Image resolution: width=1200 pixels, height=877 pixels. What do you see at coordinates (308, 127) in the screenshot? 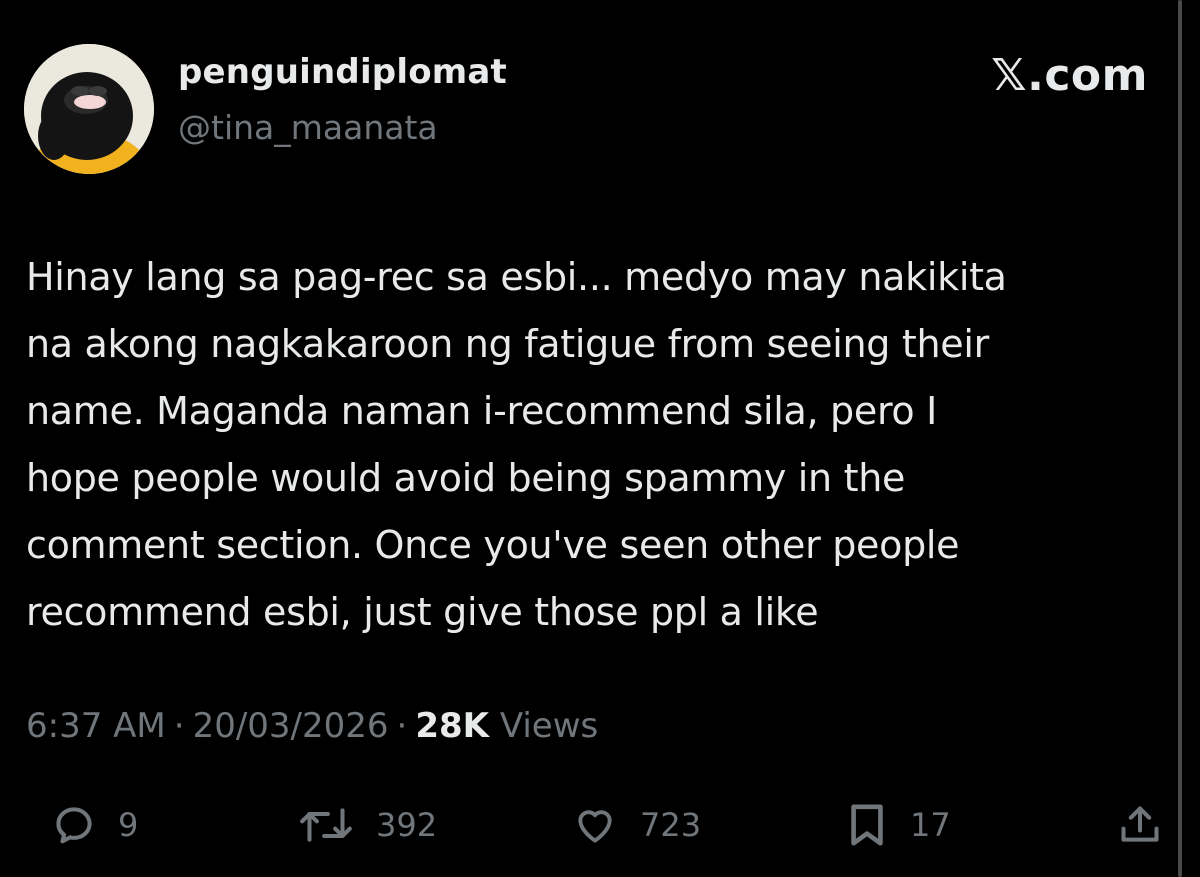
I see `author-handle: @tina_maanata` at bounding box center [308, 127].